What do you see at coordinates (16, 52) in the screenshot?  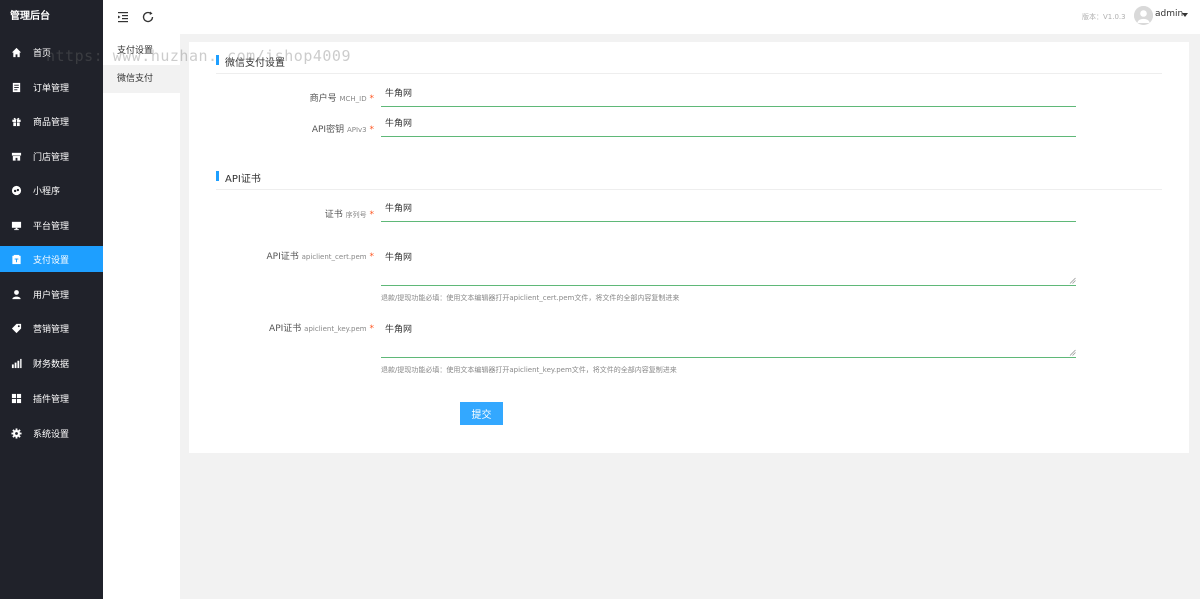 I see `home-icon` at bounding box center [16, 52].